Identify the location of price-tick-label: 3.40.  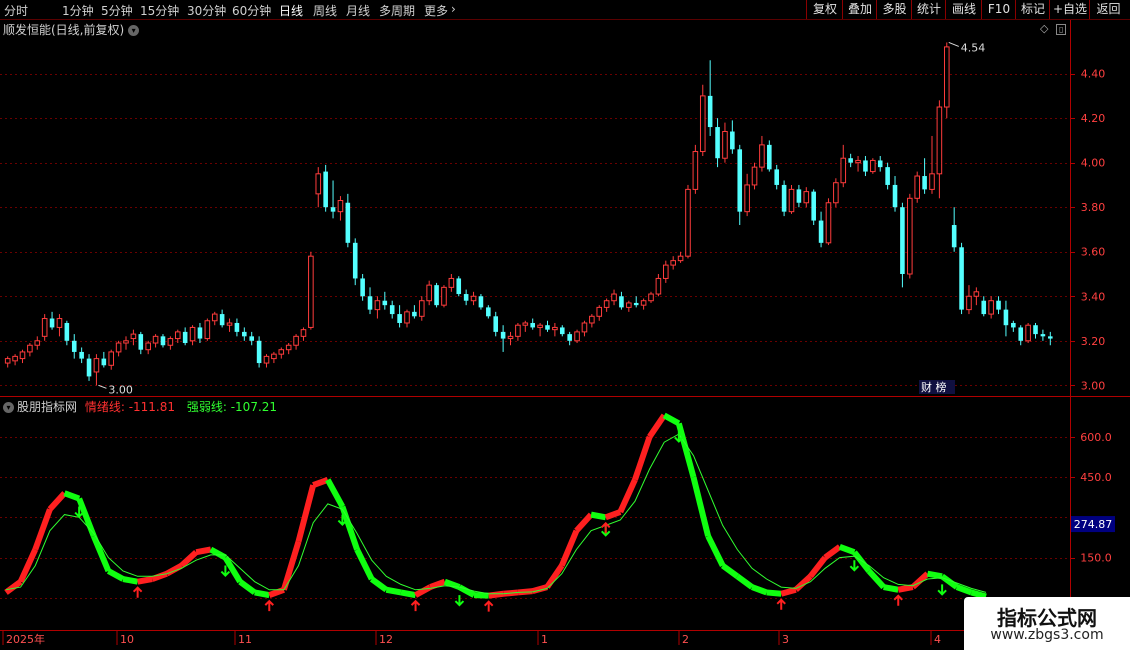
(1093, 296).